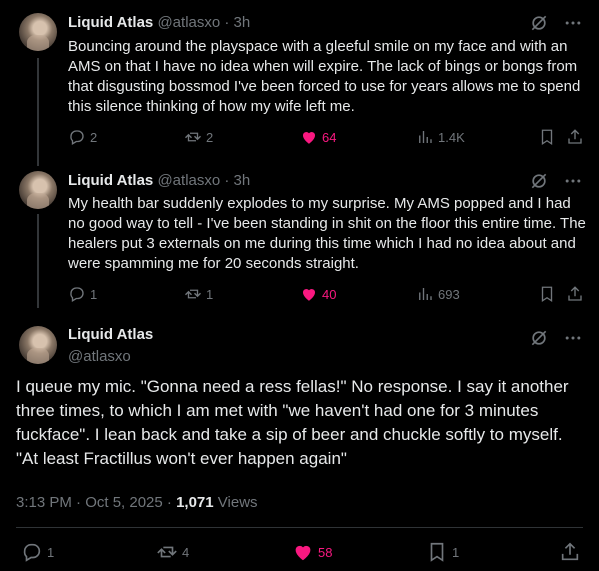  I want to click on like-button: 64, so click(318, 137).